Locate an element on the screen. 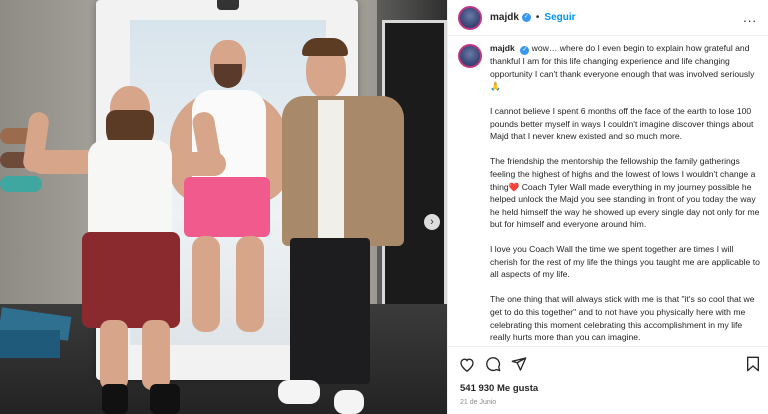  caption-username-link: majdk is located at coordinates (502, 48).